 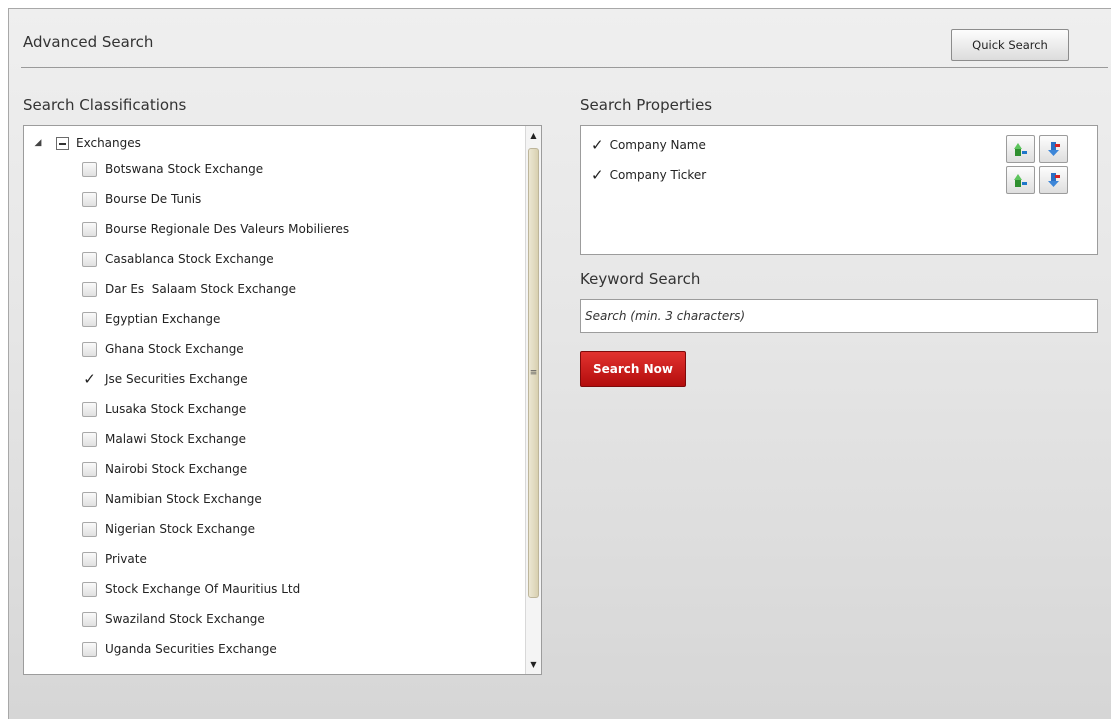 I want to click on tree-item: Bourse Regionale Des Valeurs Mobilieres, so click(x=302, y=229).